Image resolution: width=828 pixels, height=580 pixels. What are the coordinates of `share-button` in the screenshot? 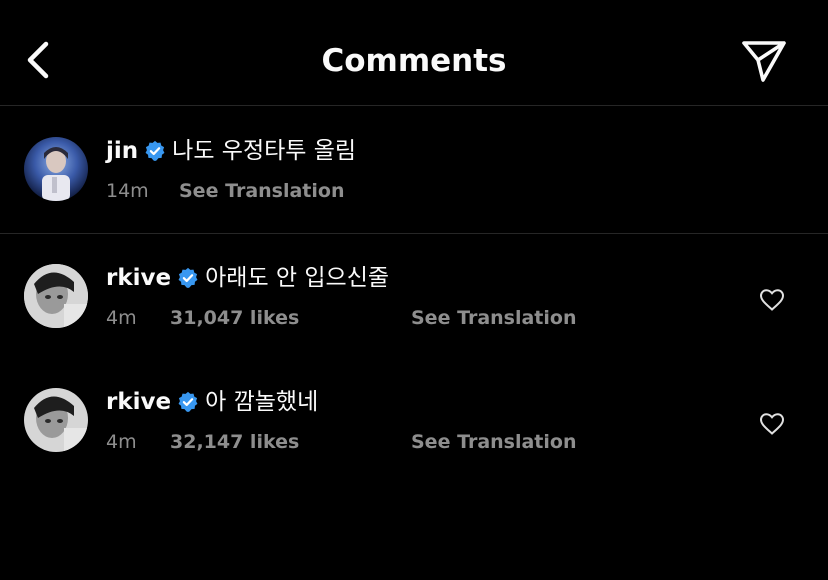 It's located at (764, 60).